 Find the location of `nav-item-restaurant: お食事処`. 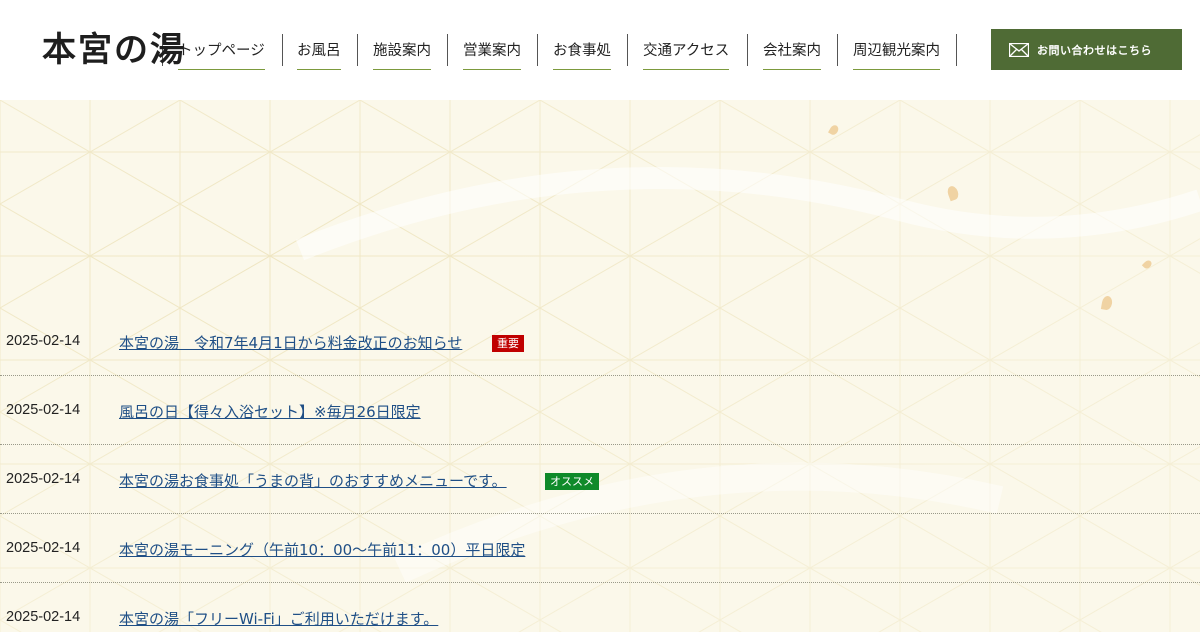

nav-item-restaurant: お食事処 is located at coordinates (582, 52).